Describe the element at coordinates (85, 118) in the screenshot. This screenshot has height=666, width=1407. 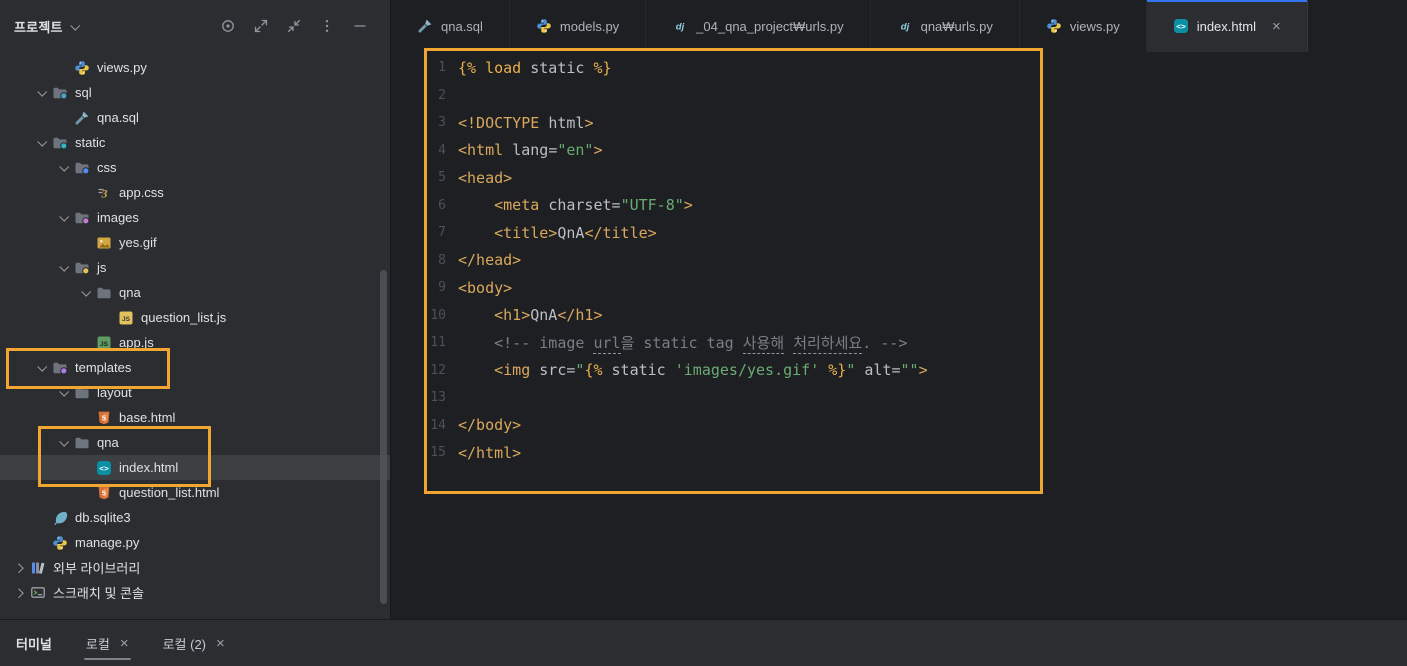
I see `pen-nib-icon` at that location.